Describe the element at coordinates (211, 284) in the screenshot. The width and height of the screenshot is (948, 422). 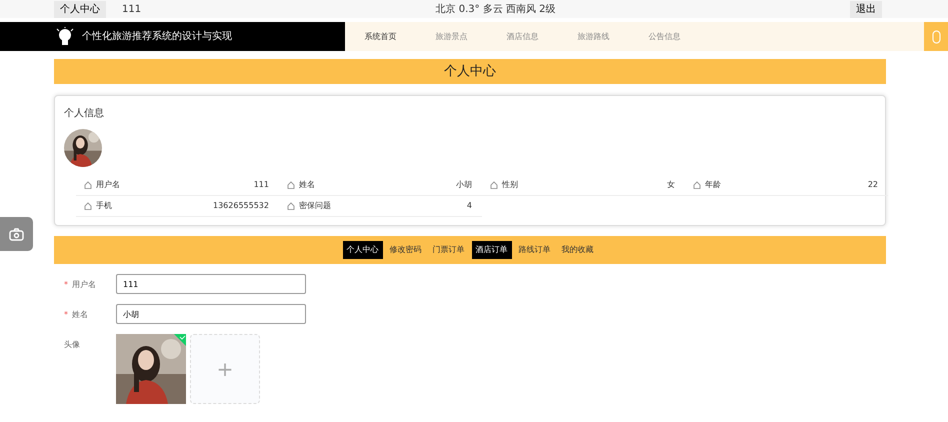
I see `input-field: 111` at that location.